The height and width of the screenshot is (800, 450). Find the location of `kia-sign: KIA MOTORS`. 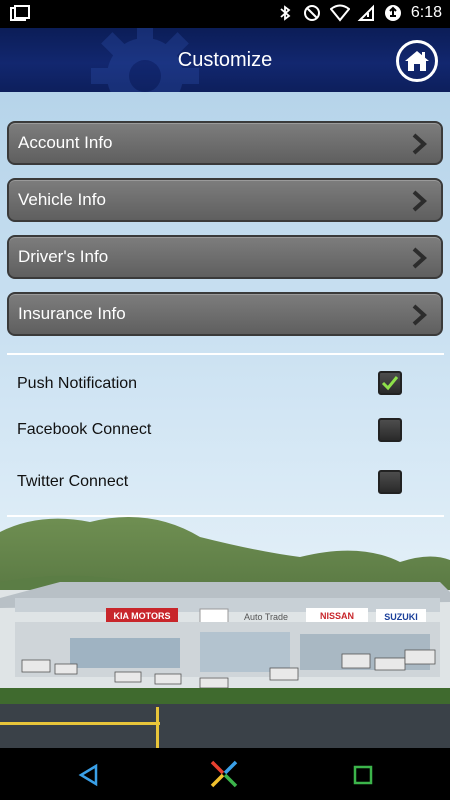

kia-sign: KIA MOTORS is located at coordinates (141, 616).